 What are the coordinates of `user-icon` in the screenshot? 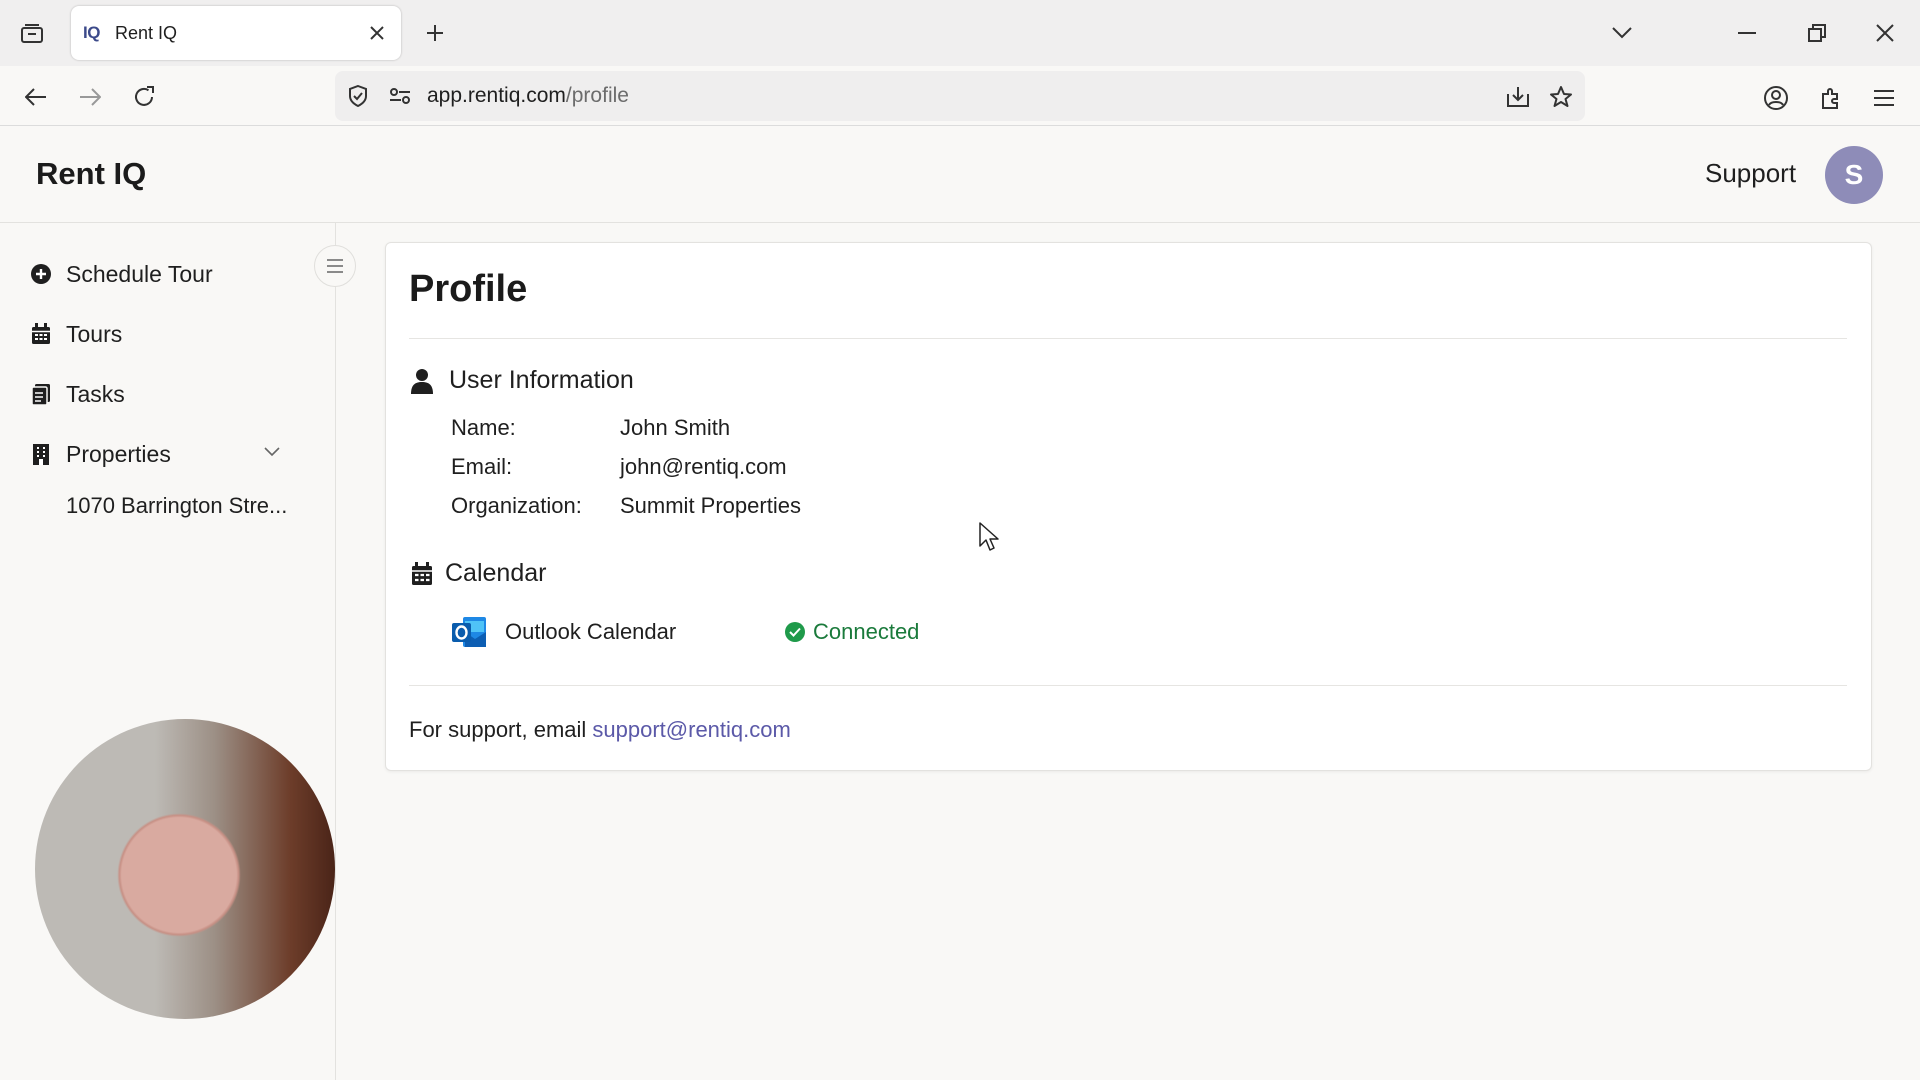 It's located at (422, 381).